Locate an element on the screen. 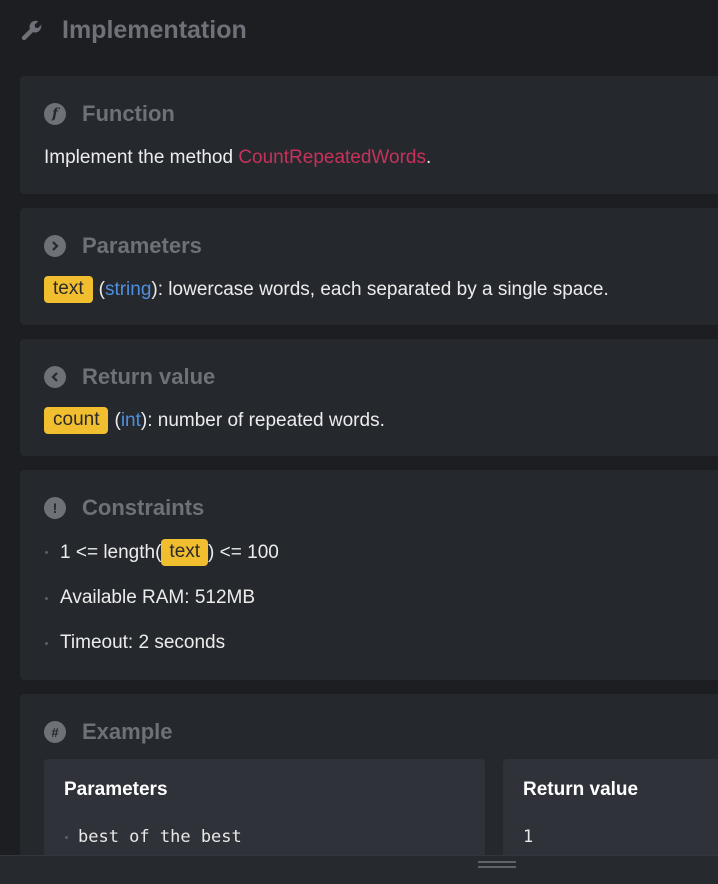 This screenshot has width=718, height=884. constraint-length-before: 1 <= length( is located at coordinates (111, 552).